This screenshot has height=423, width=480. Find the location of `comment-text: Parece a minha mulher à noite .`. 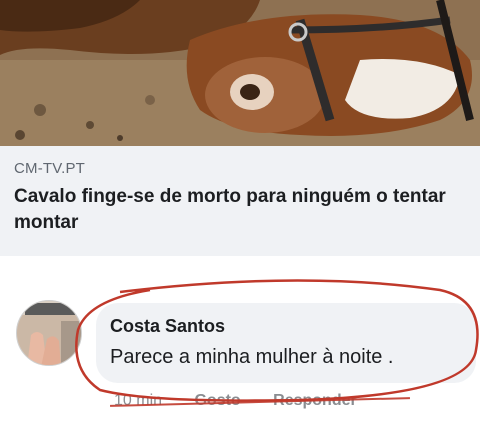

comment-text: Parece a minha mulher à noite . is located at coordinates (252, 357).